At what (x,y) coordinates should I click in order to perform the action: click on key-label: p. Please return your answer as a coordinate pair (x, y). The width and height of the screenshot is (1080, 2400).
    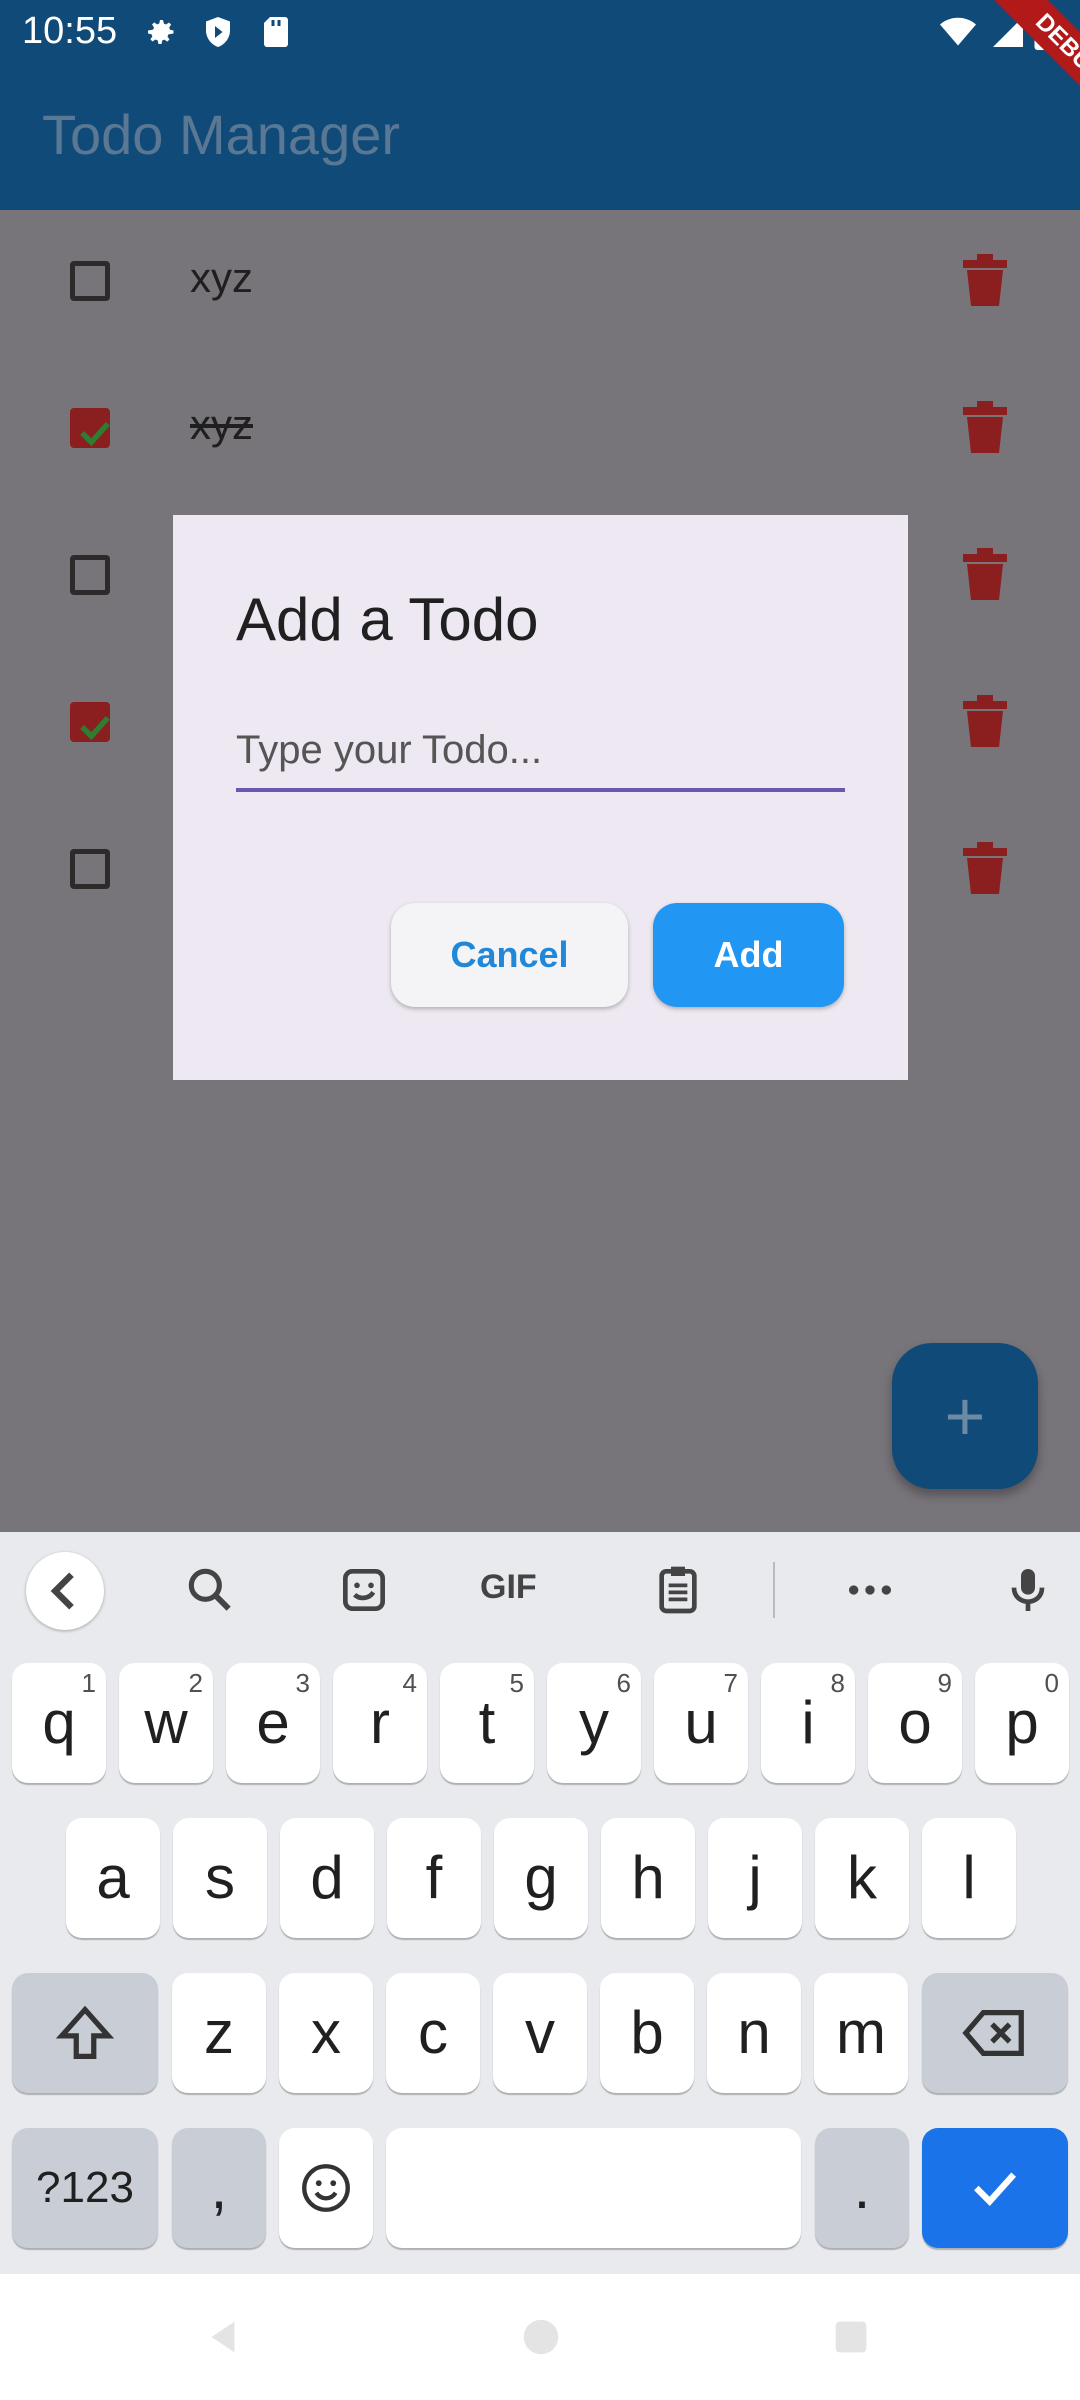
    Looking at the image, I should click on (1022, 1722).